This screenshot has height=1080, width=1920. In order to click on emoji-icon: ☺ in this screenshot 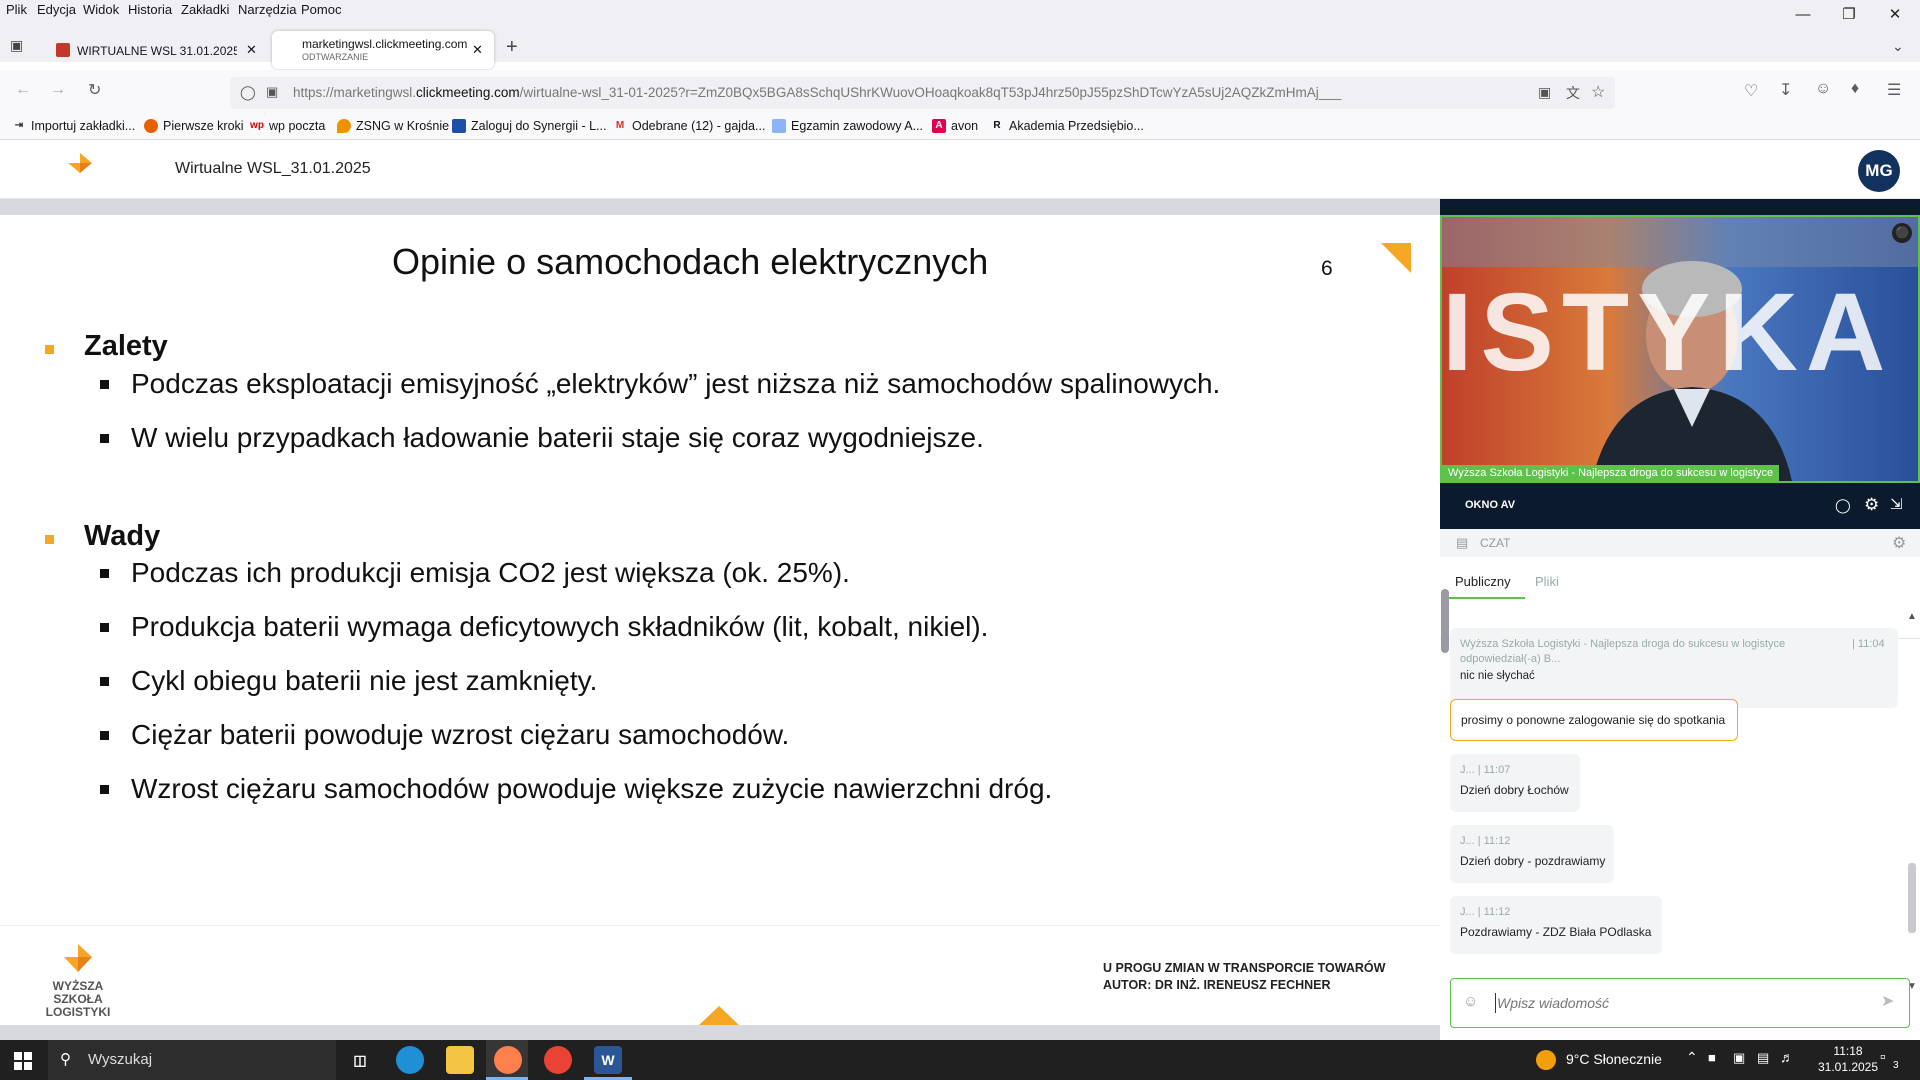, I will do `click(1470, 1001)`.